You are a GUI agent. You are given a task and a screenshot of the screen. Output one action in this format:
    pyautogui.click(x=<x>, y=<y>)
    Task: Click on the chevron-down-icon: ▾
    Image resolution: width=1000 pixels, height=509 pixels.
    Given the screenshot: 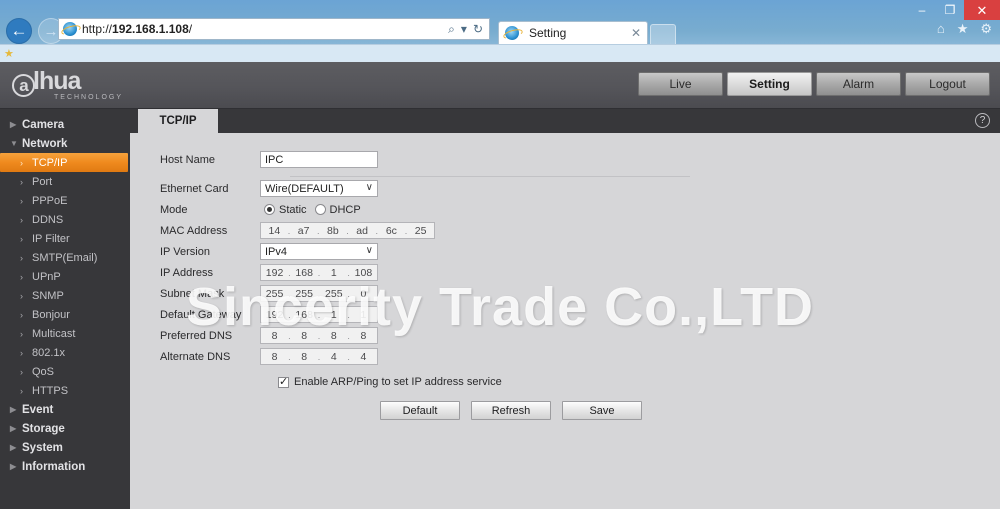 What is the action you would take?
    pyautogui.click(x=464, y=29)
    